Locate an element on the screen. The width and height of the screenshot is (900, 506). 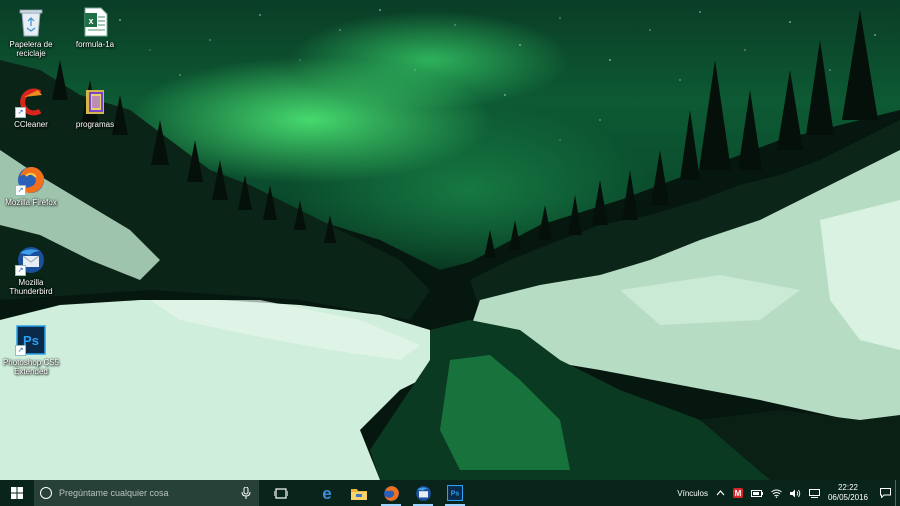
microphone-icon is located at coordinates (246, 493).